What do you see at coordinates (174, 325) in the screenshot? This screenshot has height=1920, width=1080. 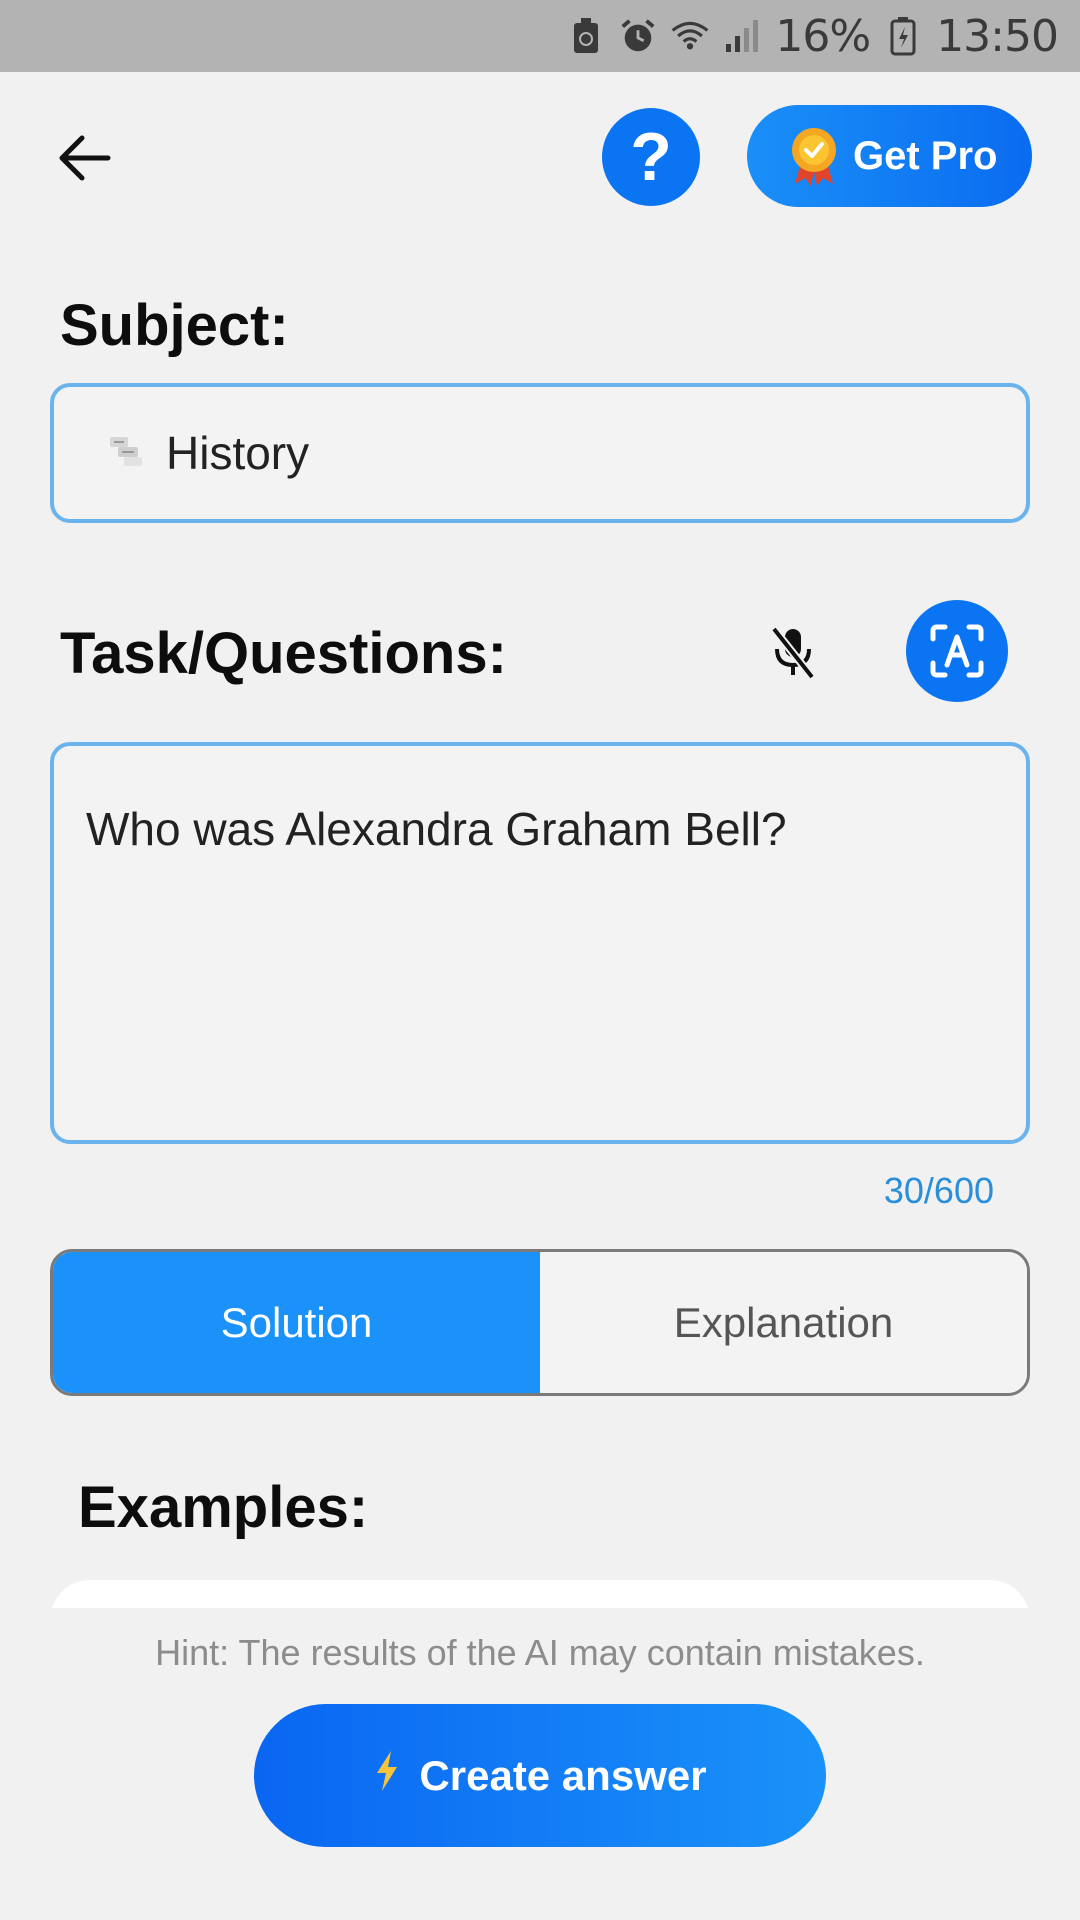 I see `subject-label: Subject:` at bounding box center [174, 325].